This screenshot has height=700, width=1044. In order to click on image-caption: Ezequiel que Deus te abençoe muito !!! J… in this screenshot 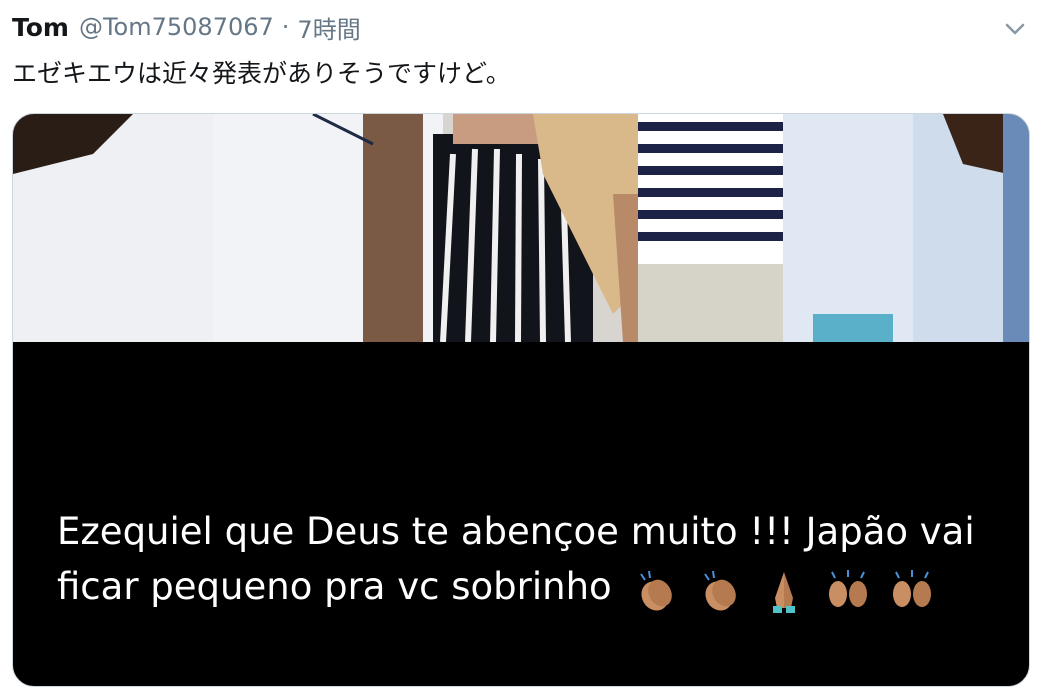, I will do `click(532, 560)`.